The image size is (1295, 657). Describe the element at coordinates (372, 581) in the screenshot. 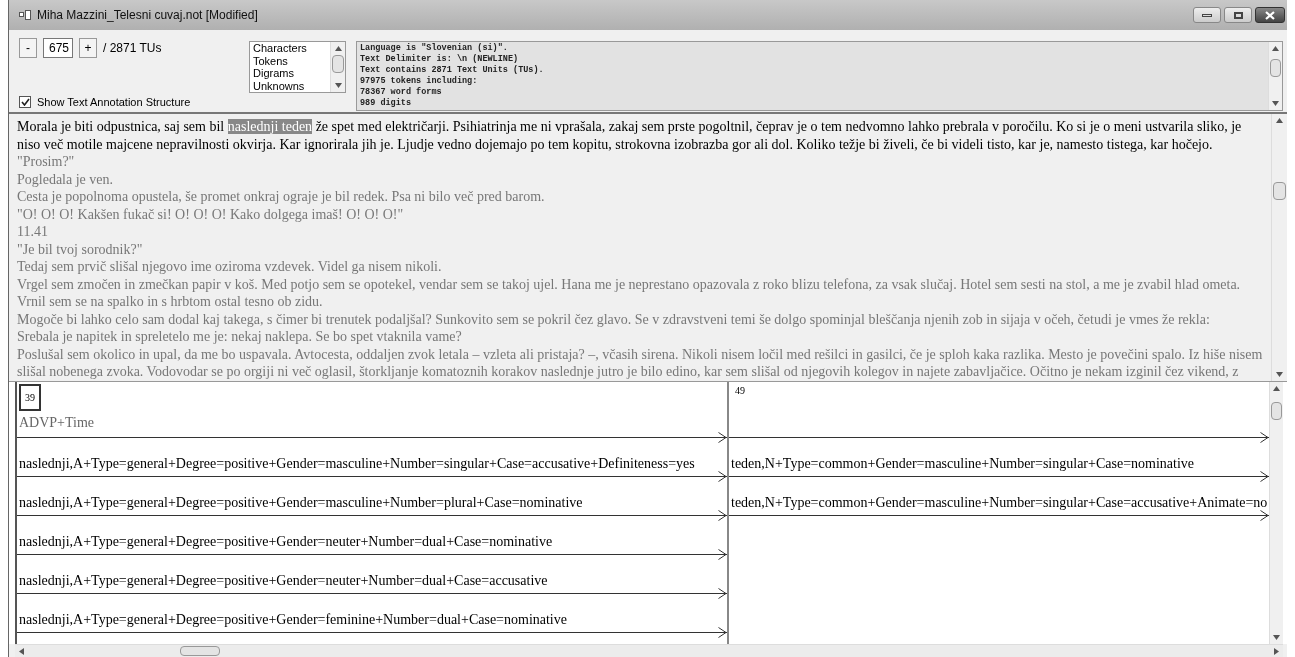

I see `morph-analysis: naslednji,A+Type=general+Degree=positive+Gender=neuter+Number=dual+Case=accusative` at that location.